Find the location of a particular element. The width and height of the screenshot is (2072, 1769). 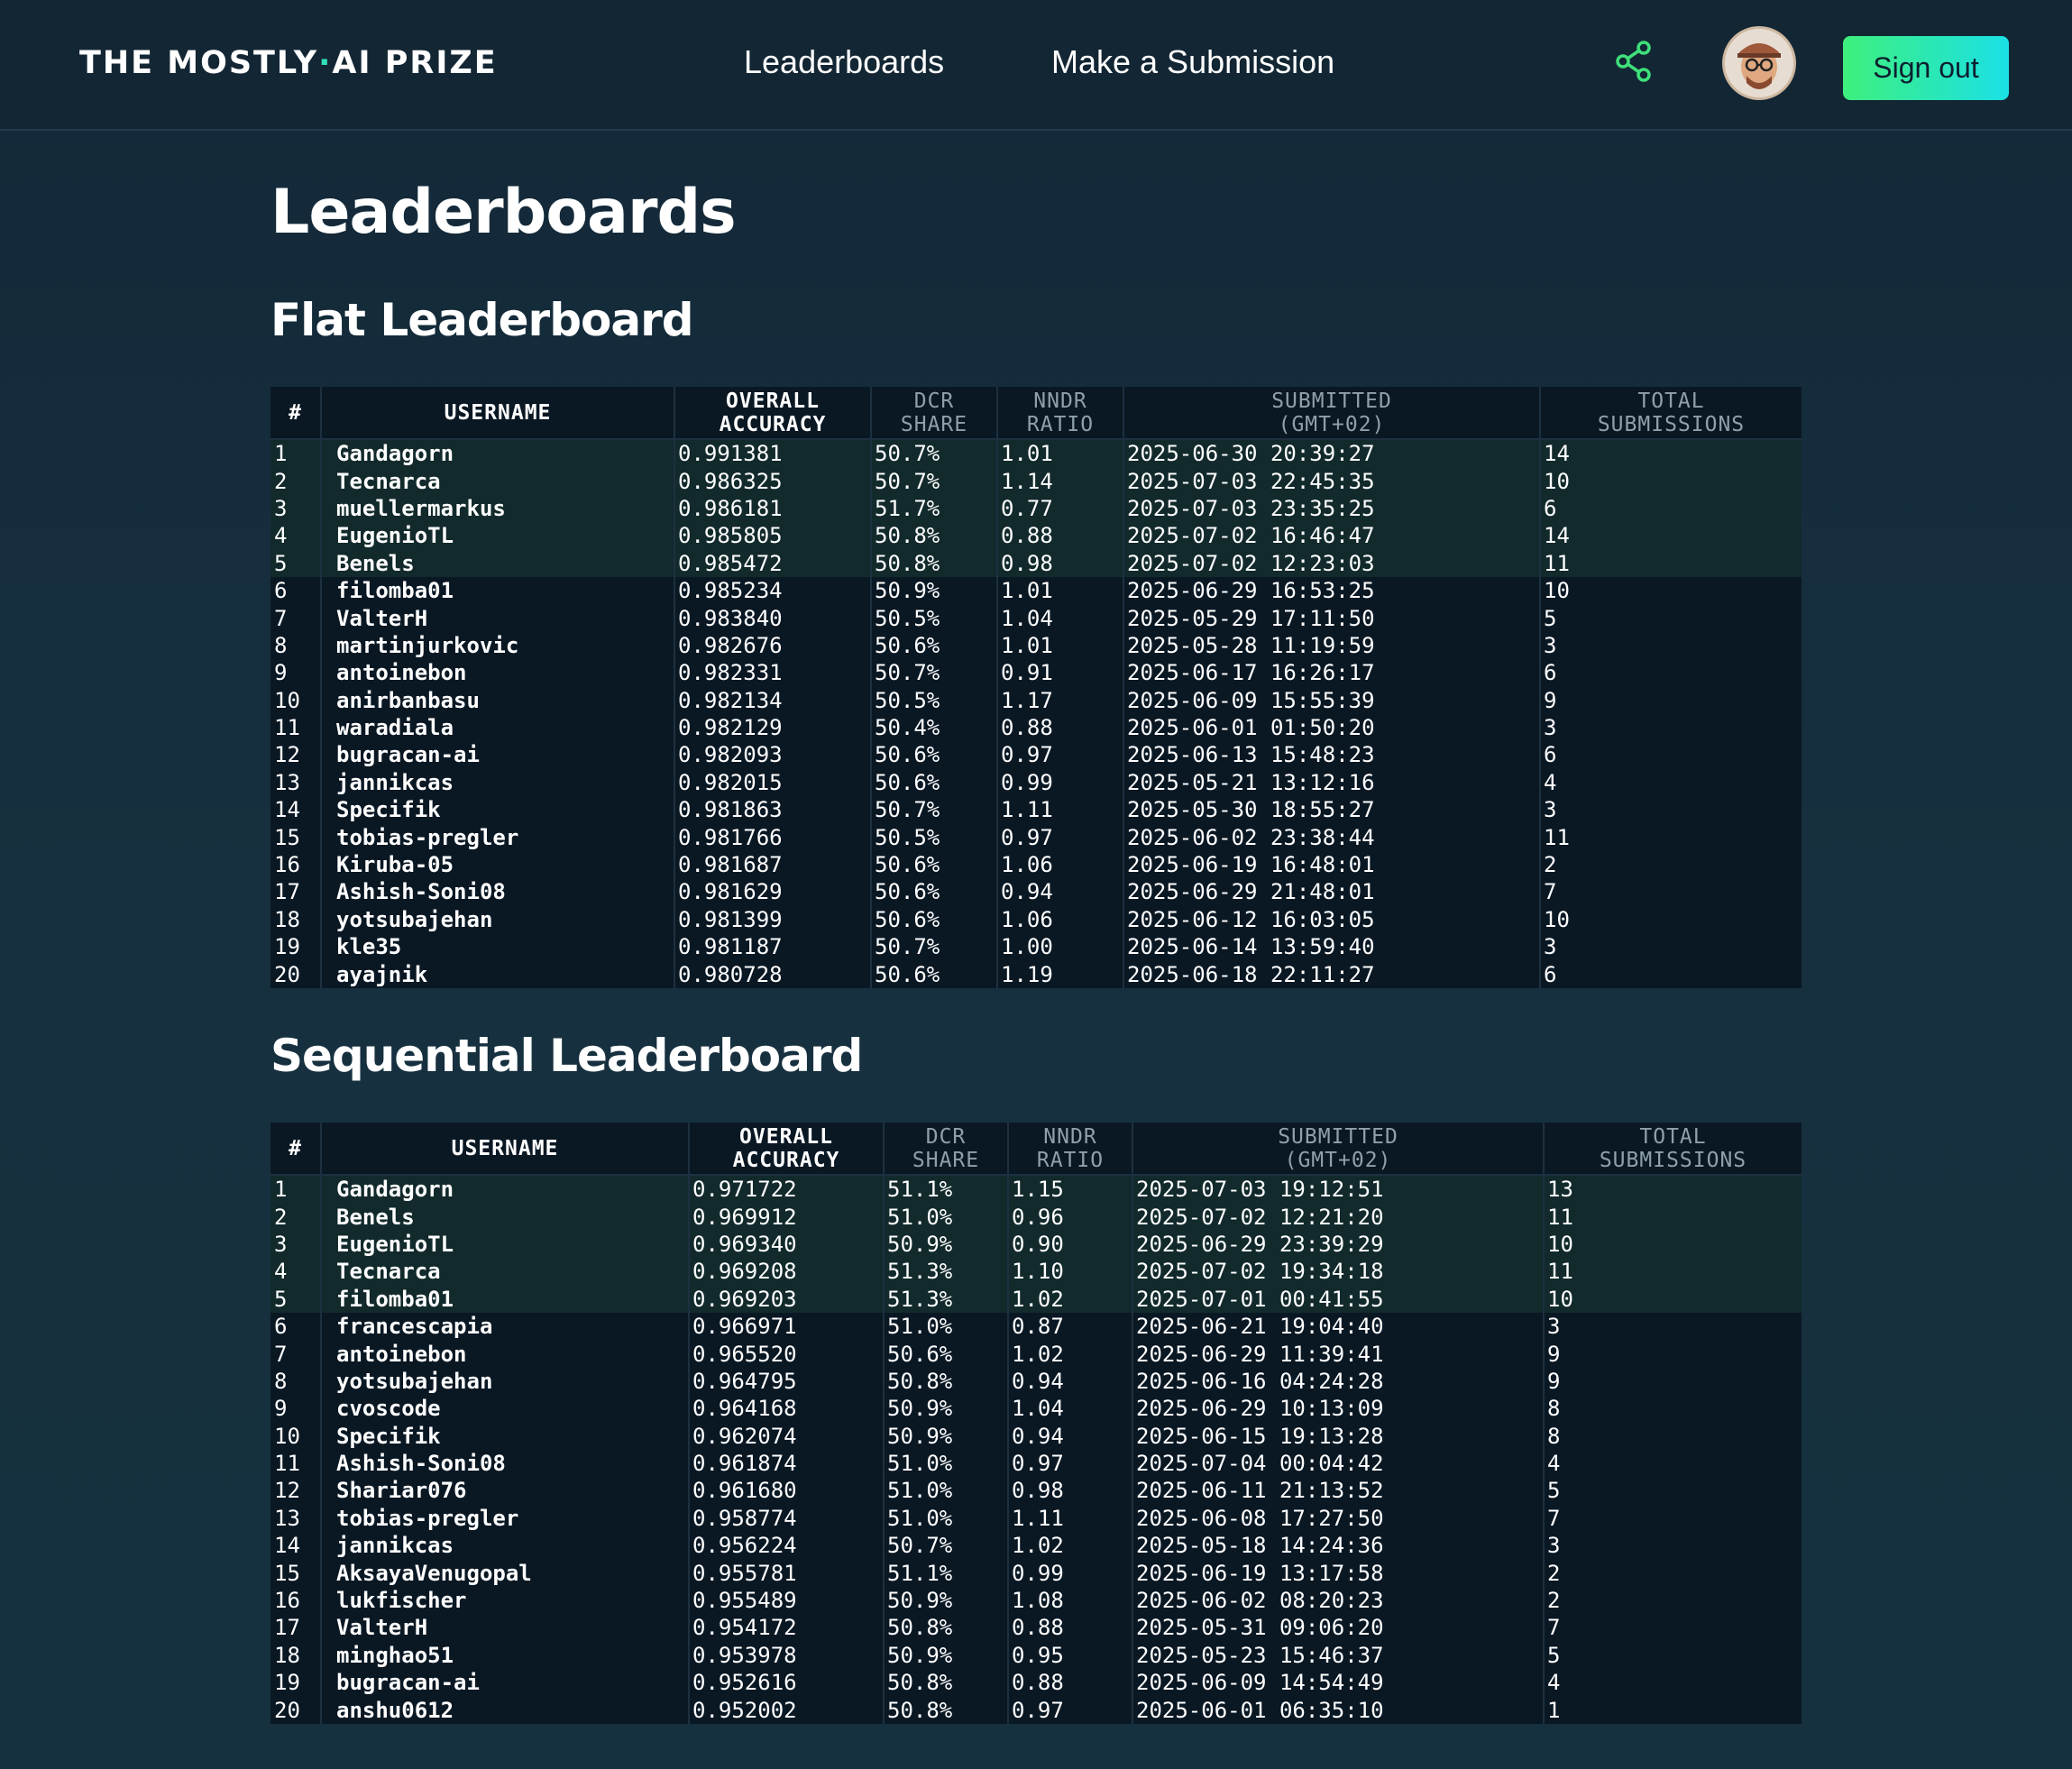

cell-submitted: 2025-06-02 08:20:23 is located at coordinates (1338, 1600).